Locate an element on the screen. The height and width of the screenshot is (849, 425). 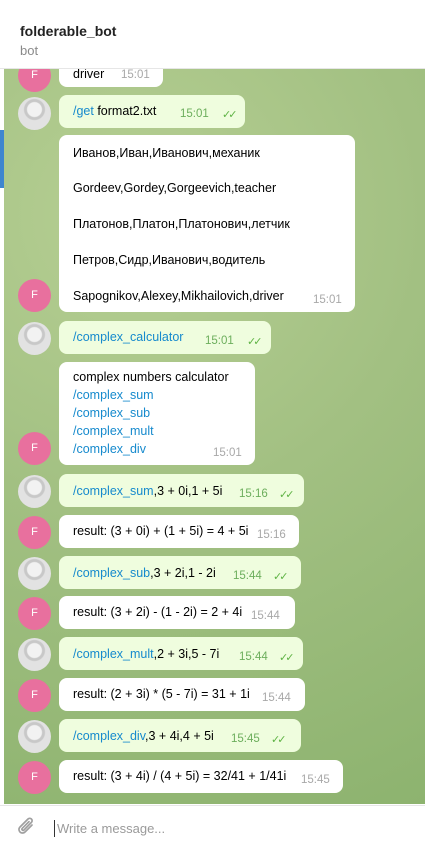
command-link: /complex_mult is located at coordinates (113, 654).